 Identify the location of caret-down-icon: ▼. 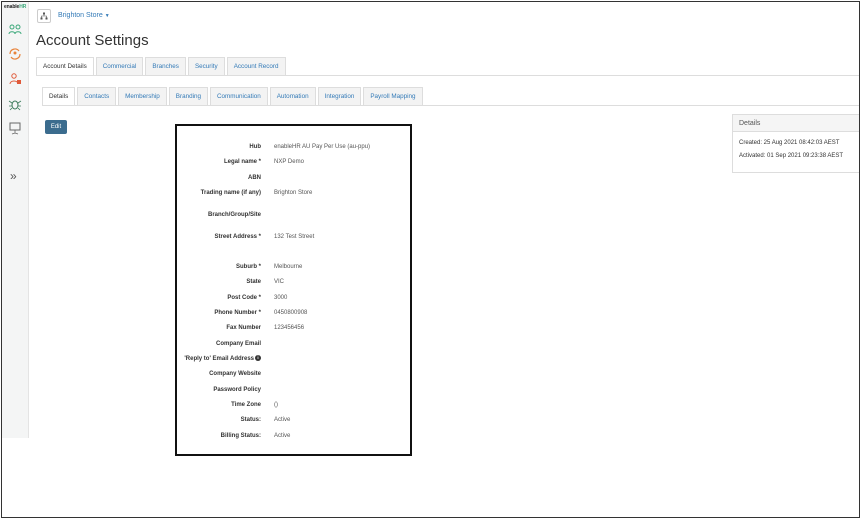
(107, 16).